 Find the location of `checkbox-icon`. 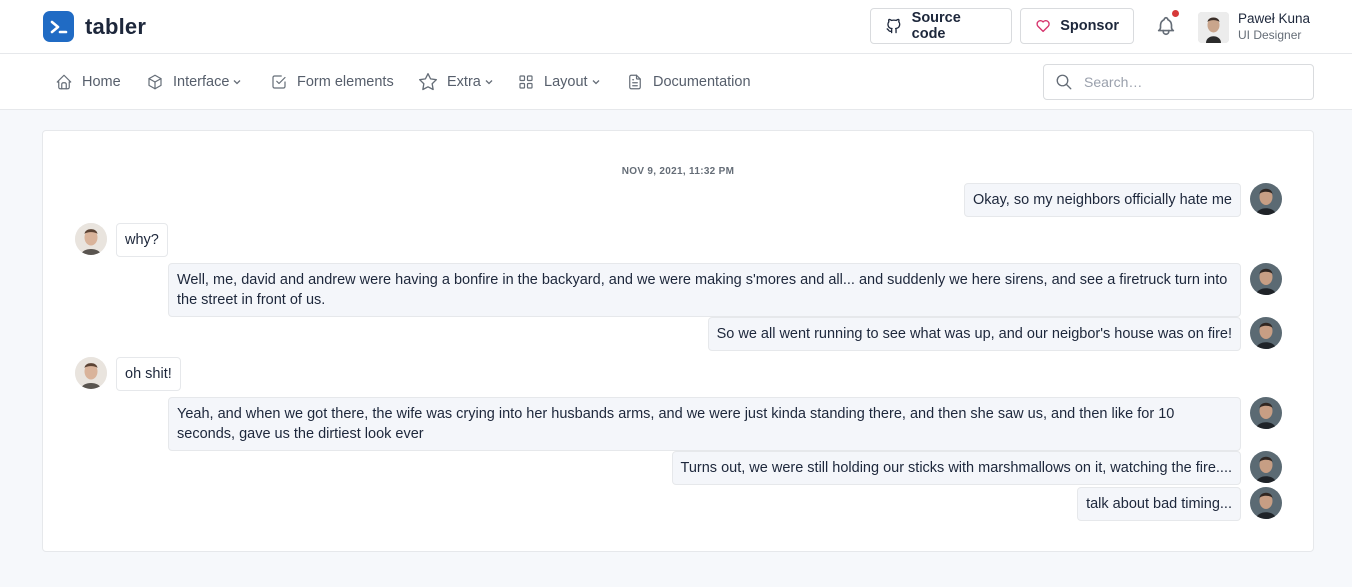

checkbox-icon is located at coordinates (279, 82).